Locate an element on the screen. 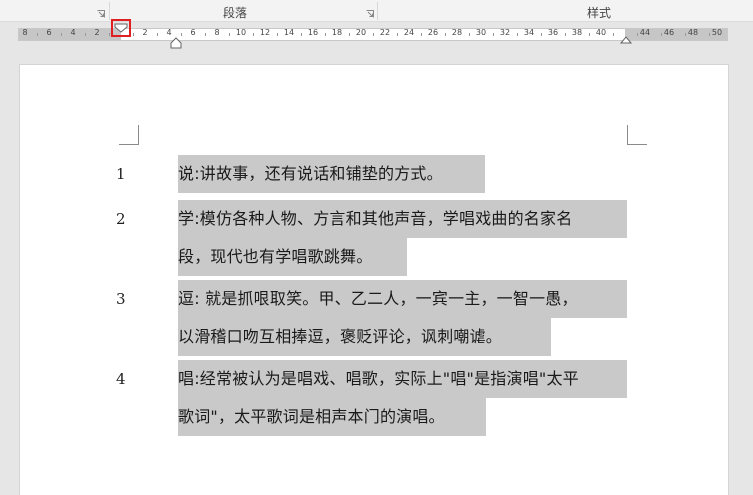 This screenshot has height=495, width=753. ruler-tick-label: 28 is located at coordinates (457, 32).